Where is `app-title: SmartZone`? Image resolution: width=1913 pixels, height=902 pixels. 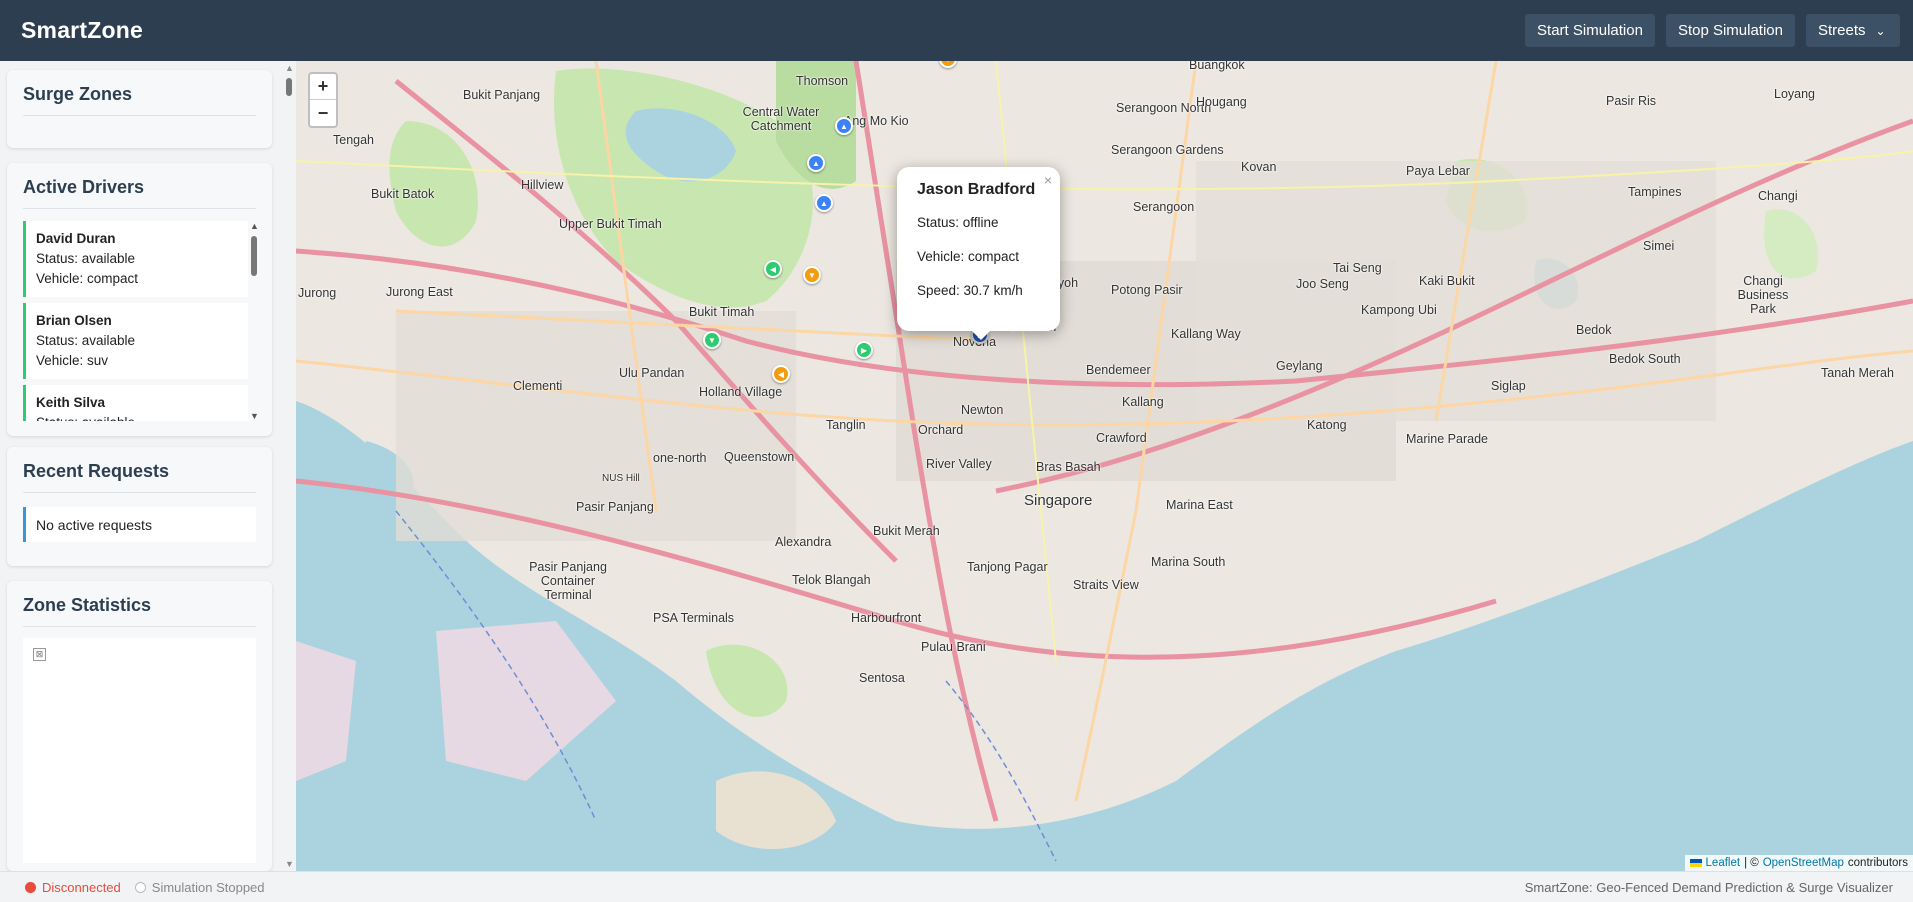 app-title: SmartZone is located at coordinates (82, 30).